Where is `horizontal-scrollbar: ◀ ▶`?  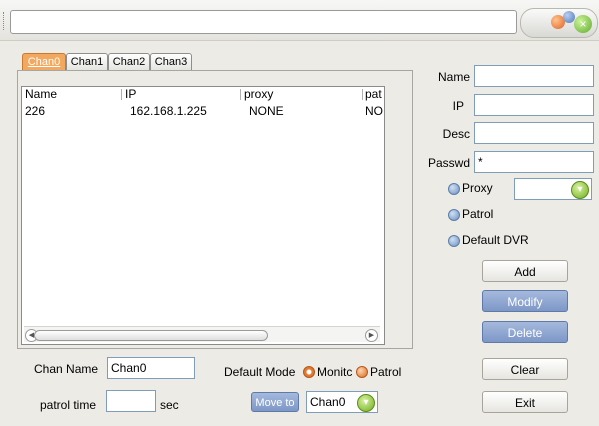 horizontal-scrollbar: ◀ ▶ is located at coordinates (202, 334).